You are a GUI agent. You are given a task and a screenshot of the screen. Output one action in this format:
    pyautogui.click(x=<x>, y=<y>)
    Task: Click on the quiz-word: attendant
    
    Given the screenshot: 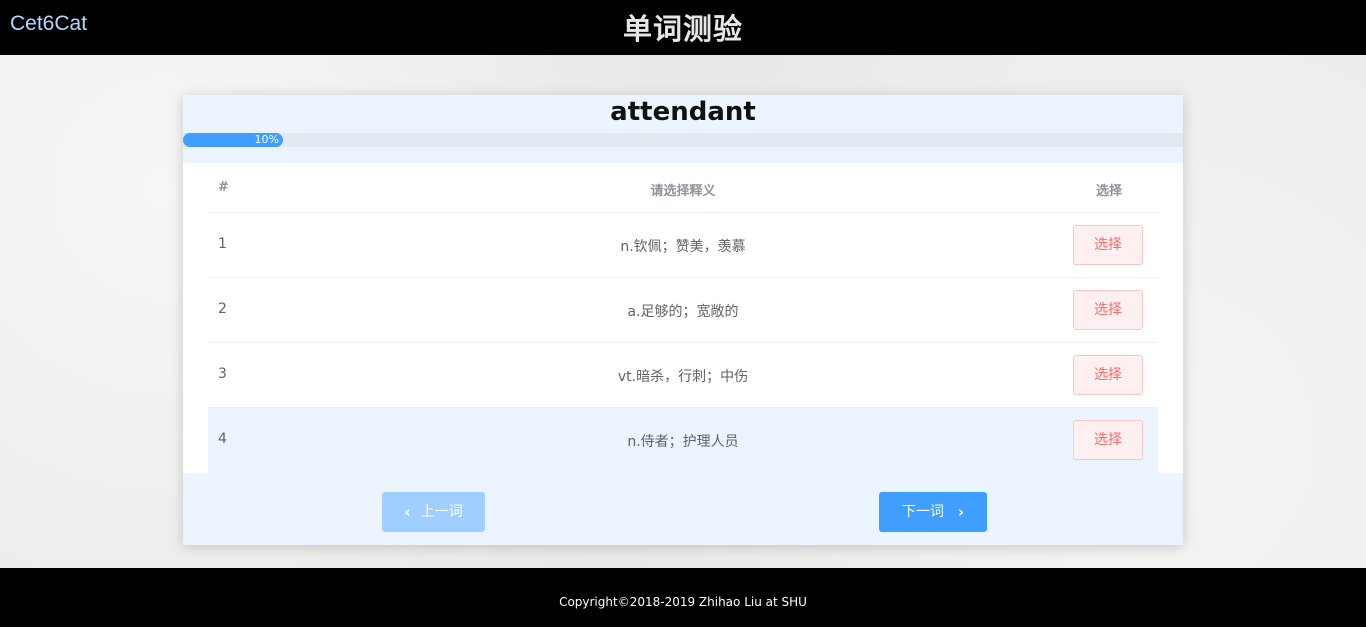 What is the action you would take?
    pyautogui.click(x=683, y=112)
    